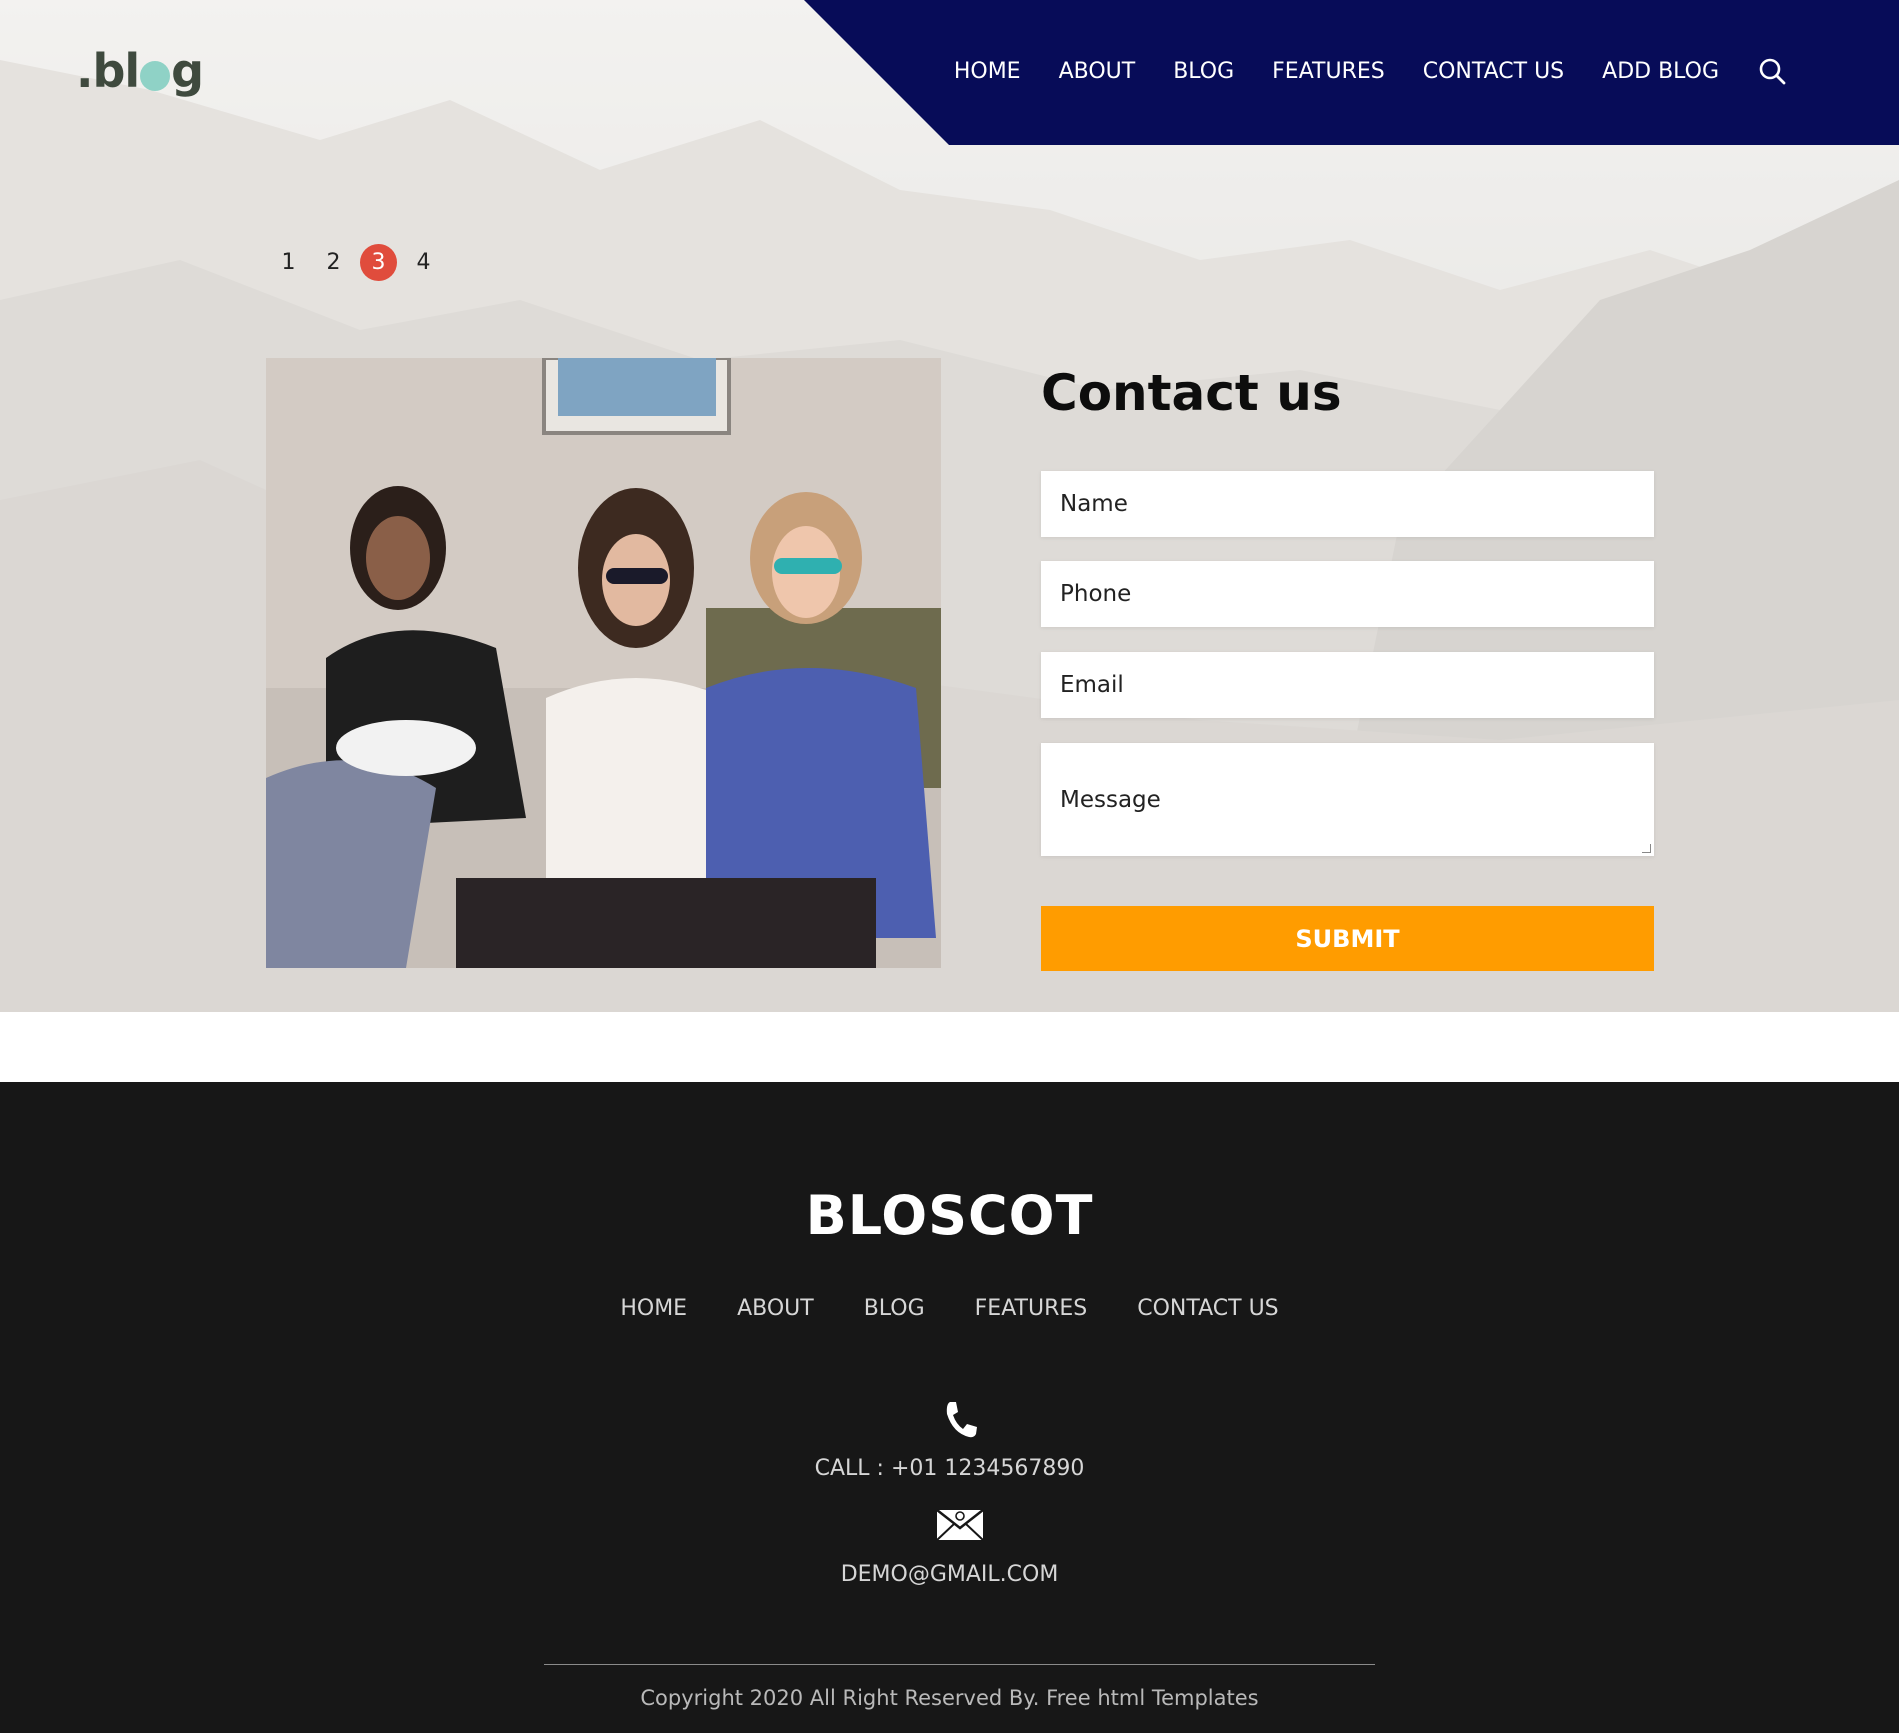  I want to click on nav-about: ABOUT, so click(1097, 71).